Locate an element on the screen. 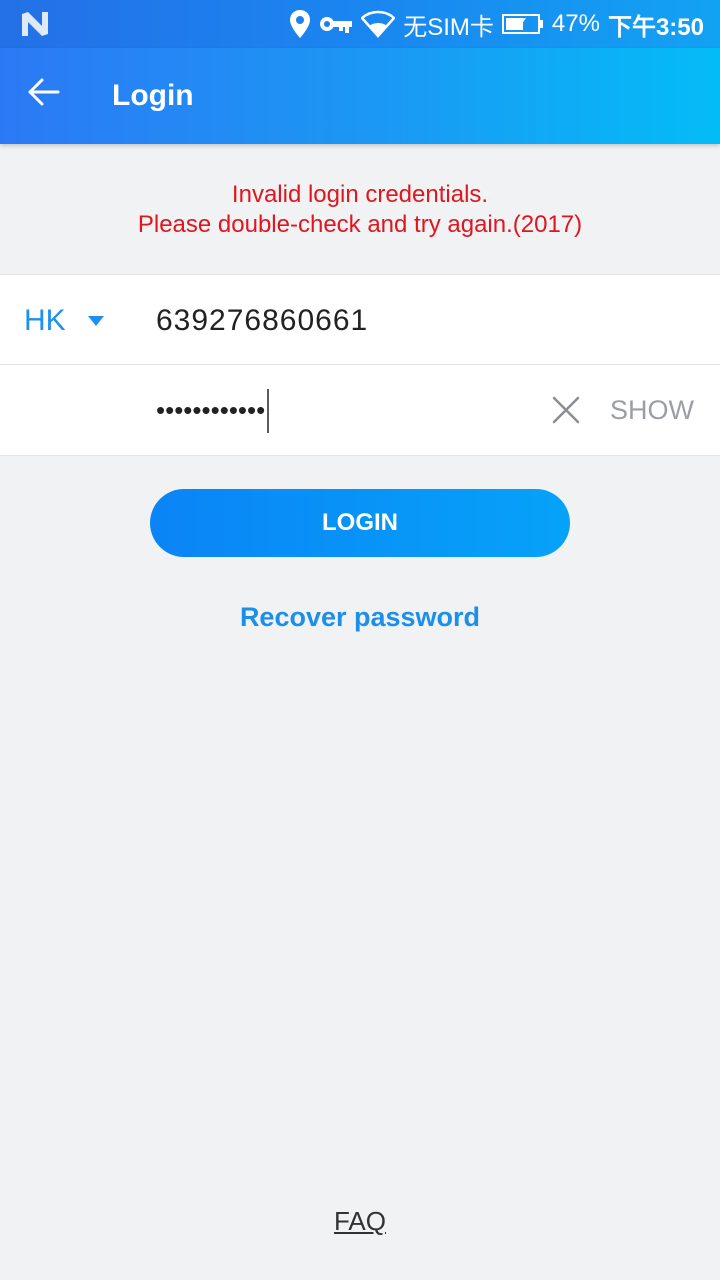 This screenshot has height=1280, width=720. error-line-2: Please double-check and try again.(2017) is located at coordinates (360, 224).